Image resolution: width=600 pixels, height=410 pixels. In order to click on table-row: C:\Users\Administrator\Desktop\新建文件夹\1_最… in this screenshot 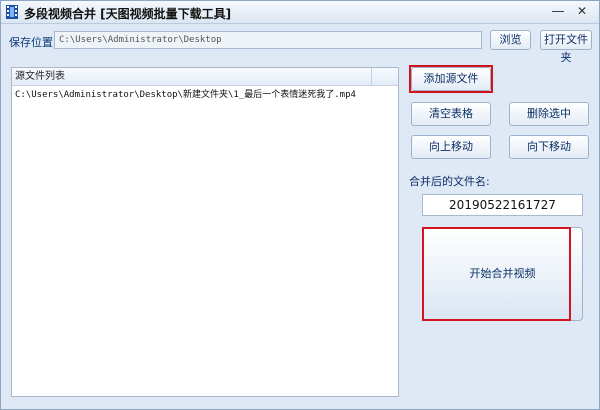, I will do `click(205, 95)`.